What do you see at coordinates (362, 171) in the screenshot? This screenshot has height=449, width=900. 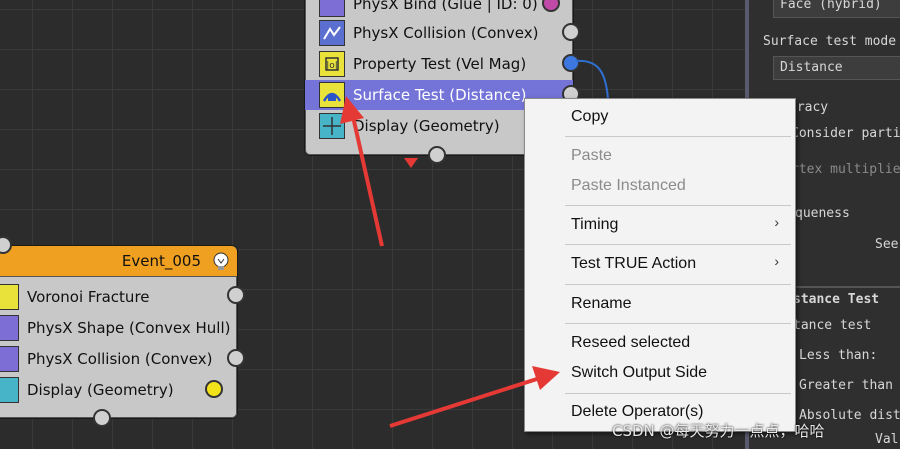 I see `annotation-arrow-up` at bounding box center [362, 171].